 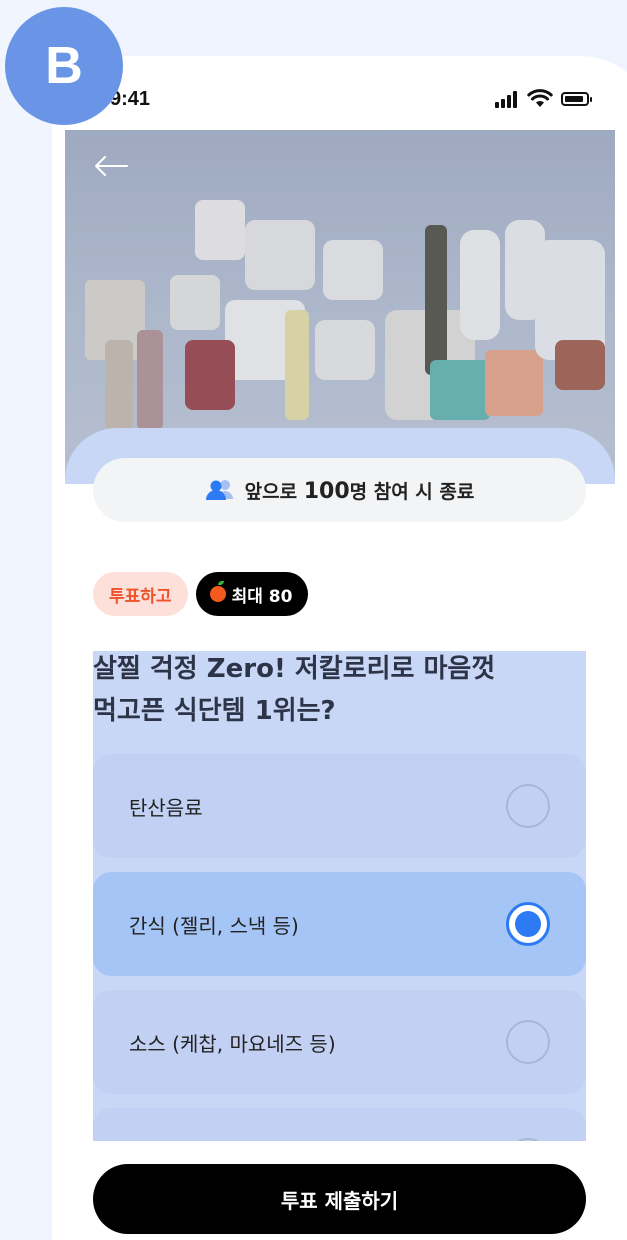 I want to click on option-label: 간식 (젤리, 스낵 등), so click(x=214, y=925).